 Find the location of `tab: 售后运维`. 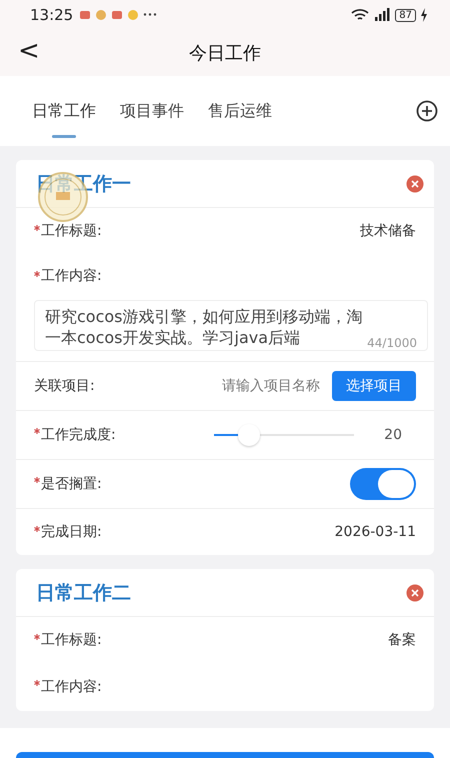

tab: 售后运维 is located at coordinates (240, 115).